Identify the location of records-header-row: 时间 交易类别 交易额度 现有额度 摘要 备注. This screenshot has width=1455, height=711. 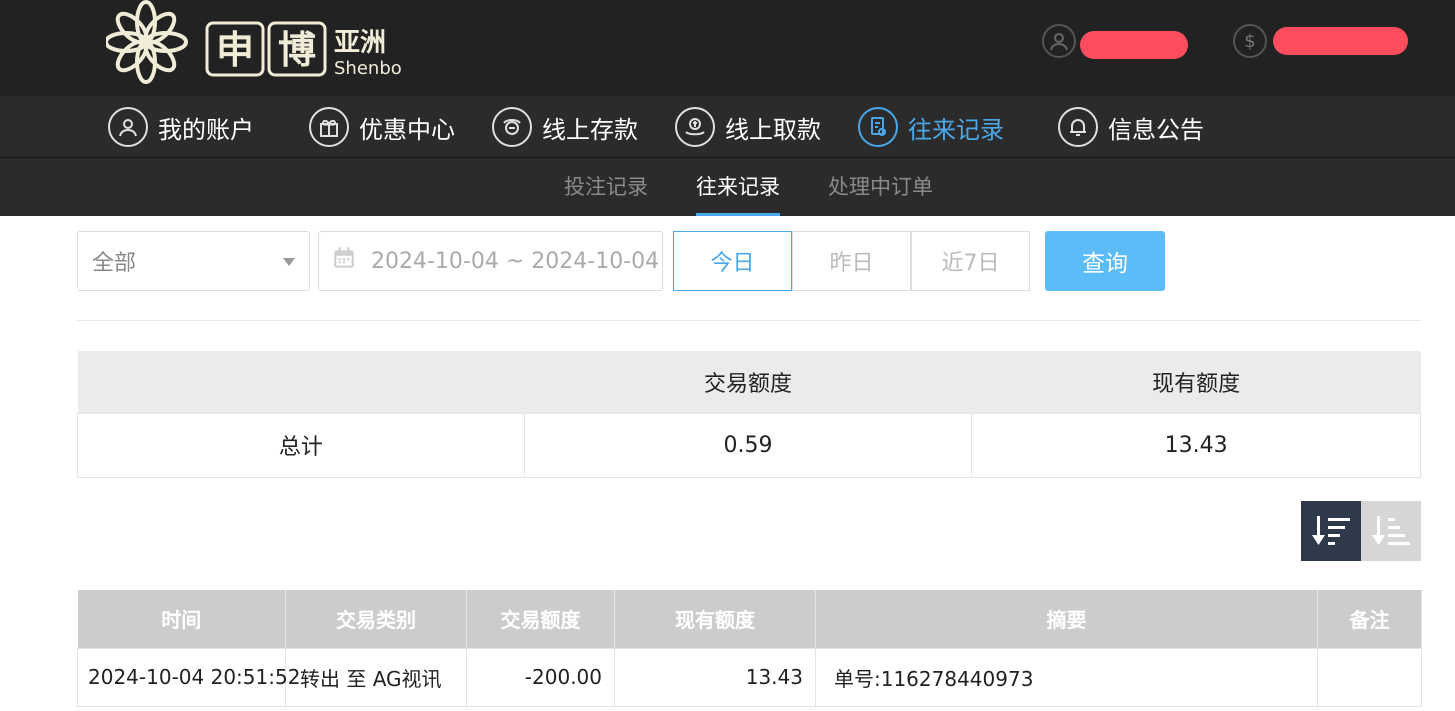
(749, 619).